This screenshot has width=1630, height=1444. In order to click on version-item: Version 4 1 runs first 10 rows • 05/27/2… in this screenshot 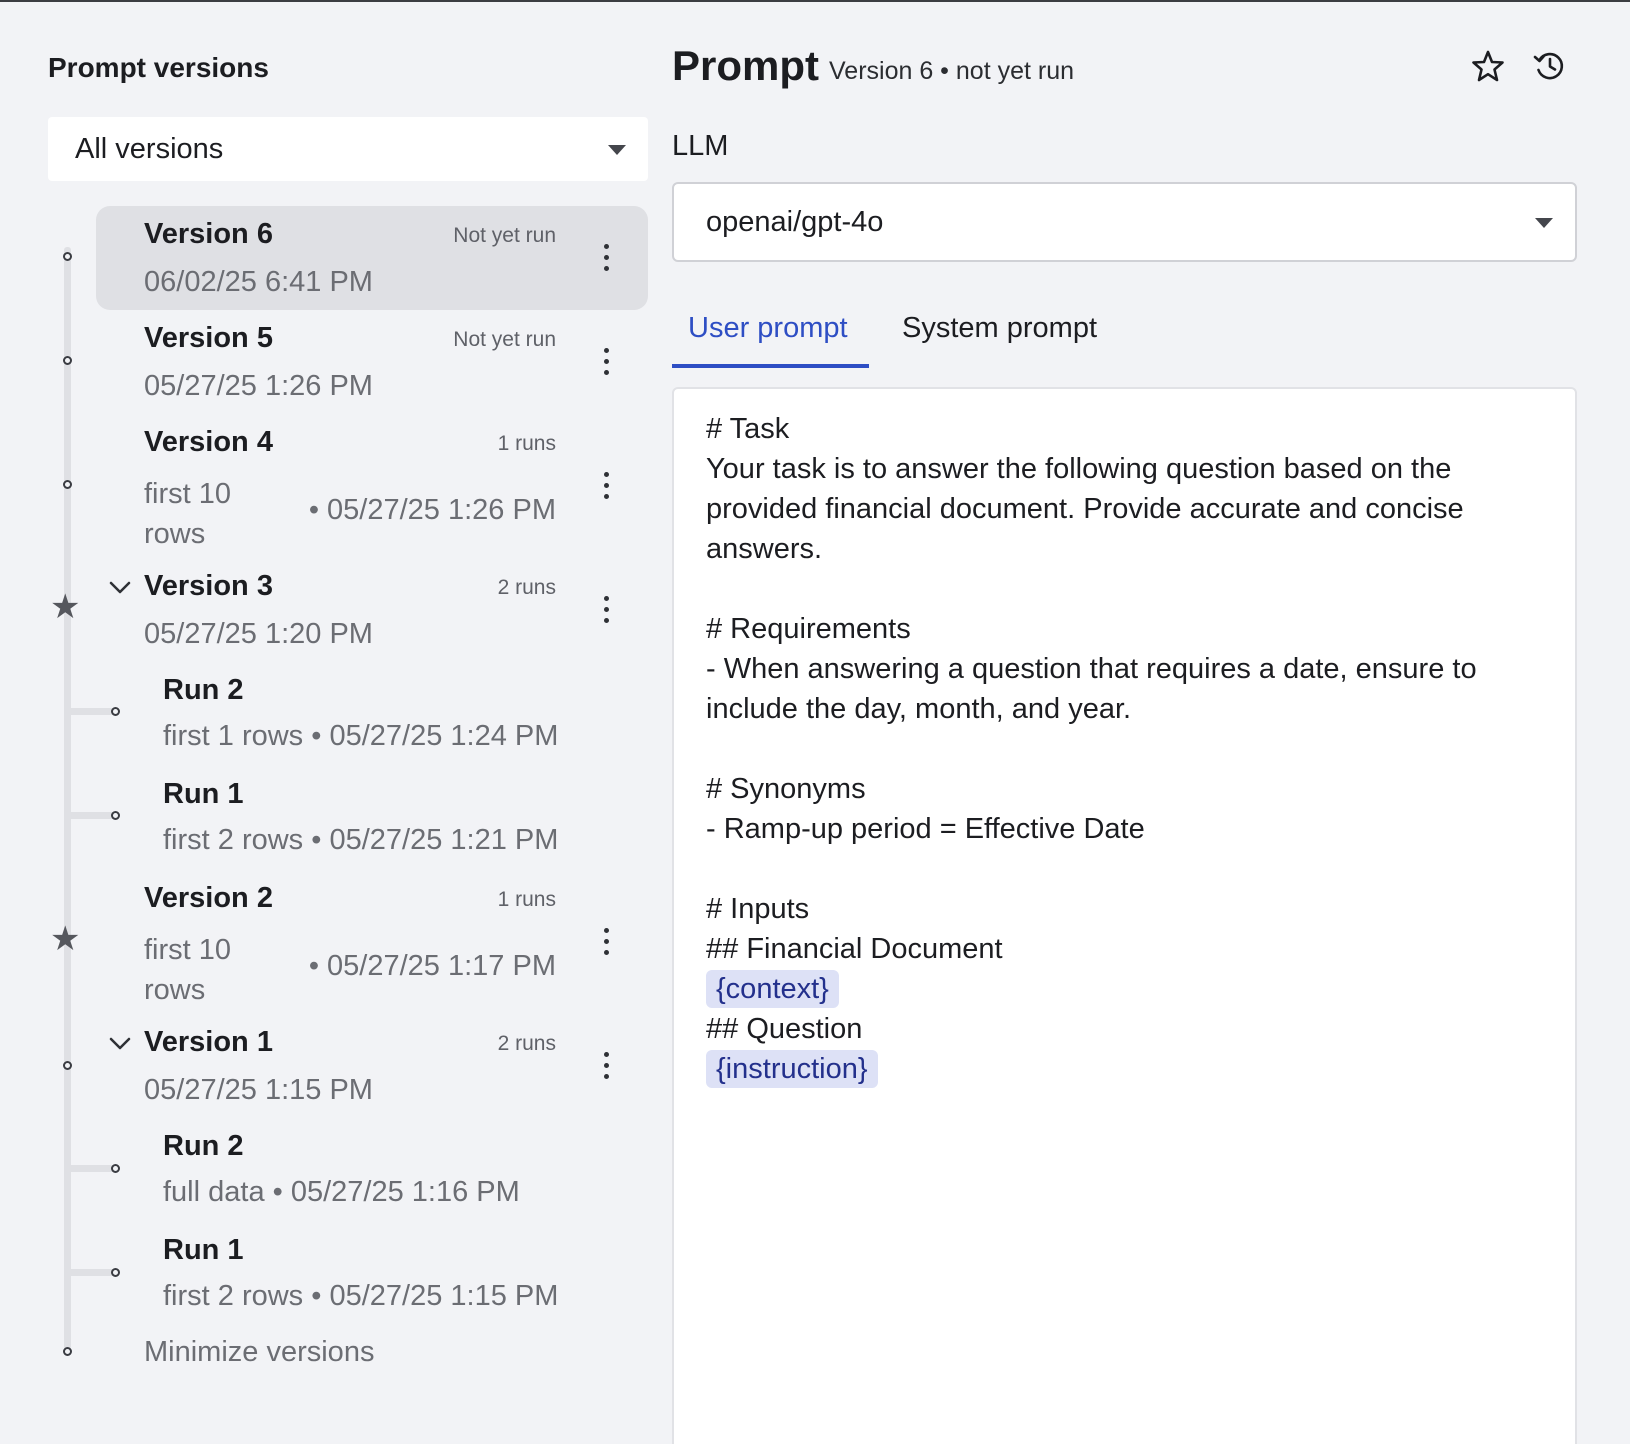, I will do `click(372, 486)`.